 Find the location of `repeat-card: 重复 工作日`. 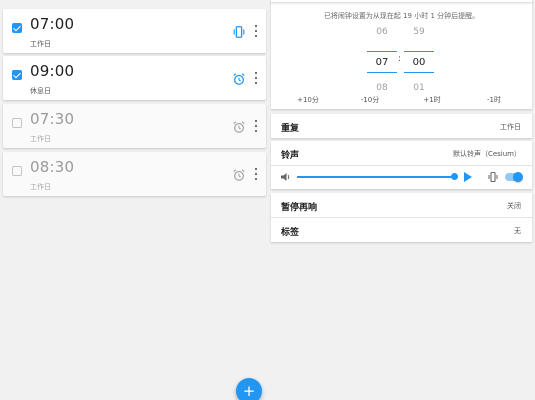

repeat-card: 重复 工作日 is located at coordinates (401, 126).